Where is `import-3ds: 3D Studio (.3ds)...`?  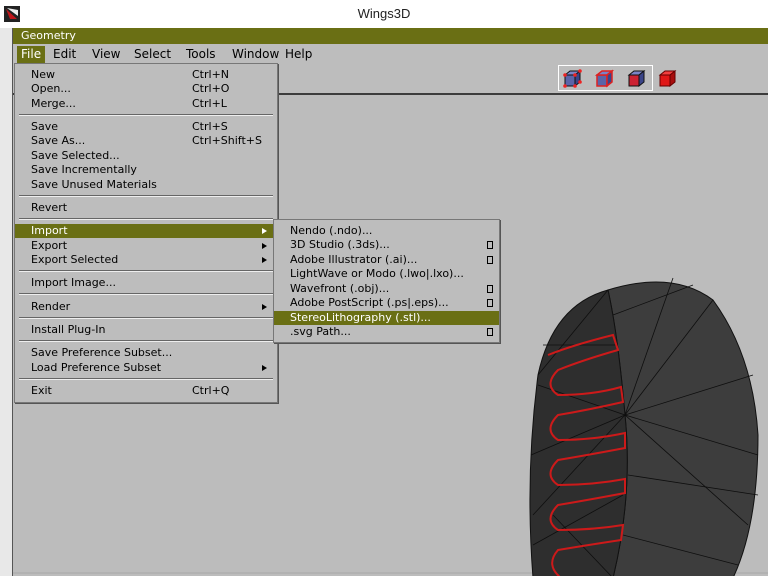
import-3ds: 3D Studio (.3ds)... is located at coordinates (386, 245).